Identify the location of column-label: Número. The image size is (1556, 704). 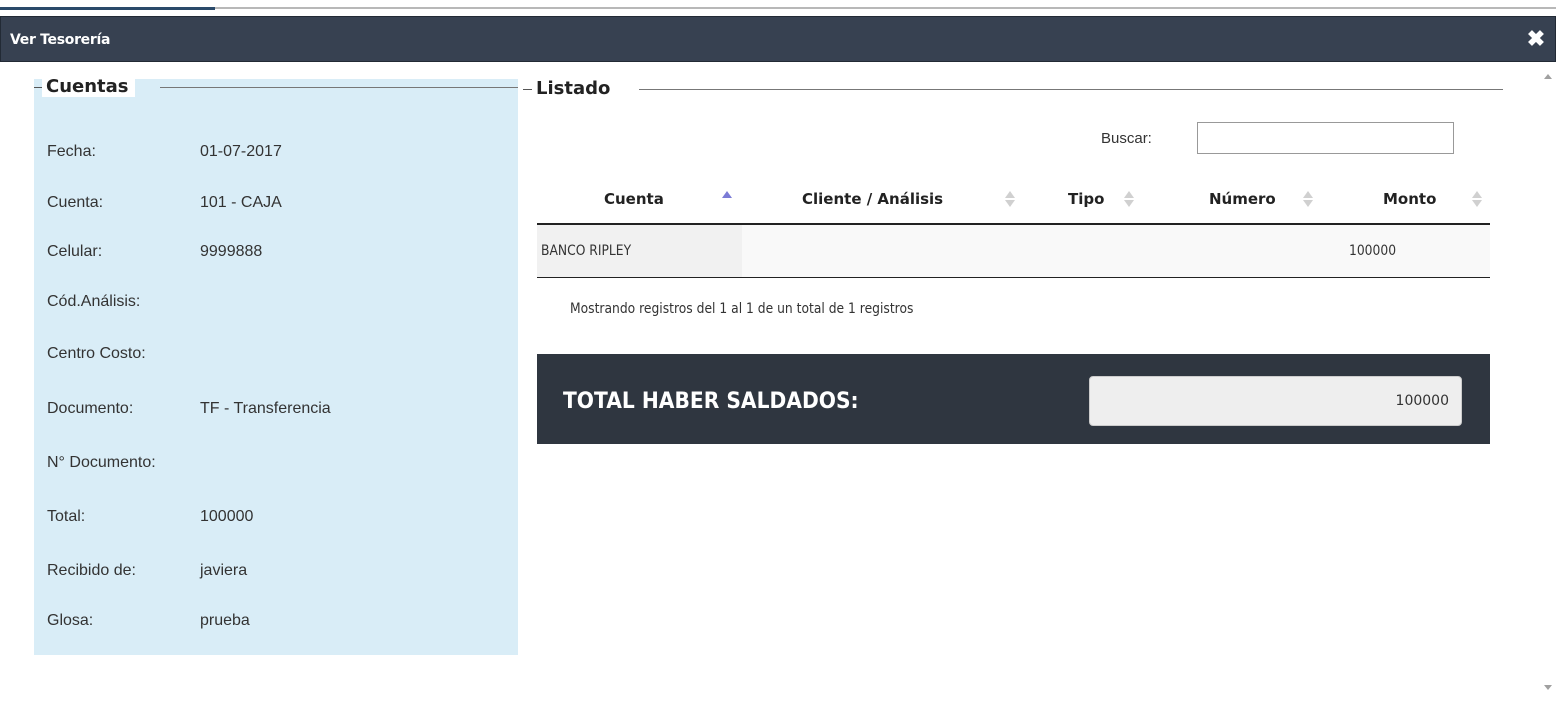
(1242, 199).